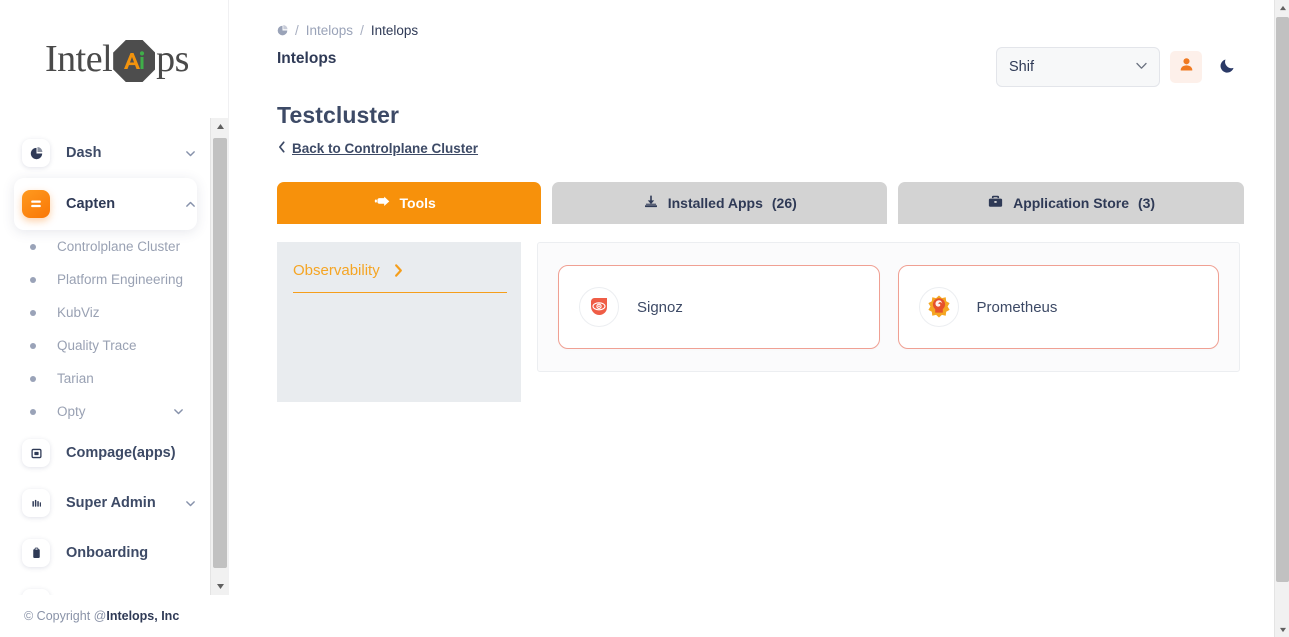 The image size is (1289, 637). What do you see at coordinates (143, 616) in the screenshot?
I see `copyright-company: Intelops, Inc` at bounding box center [143, 616].